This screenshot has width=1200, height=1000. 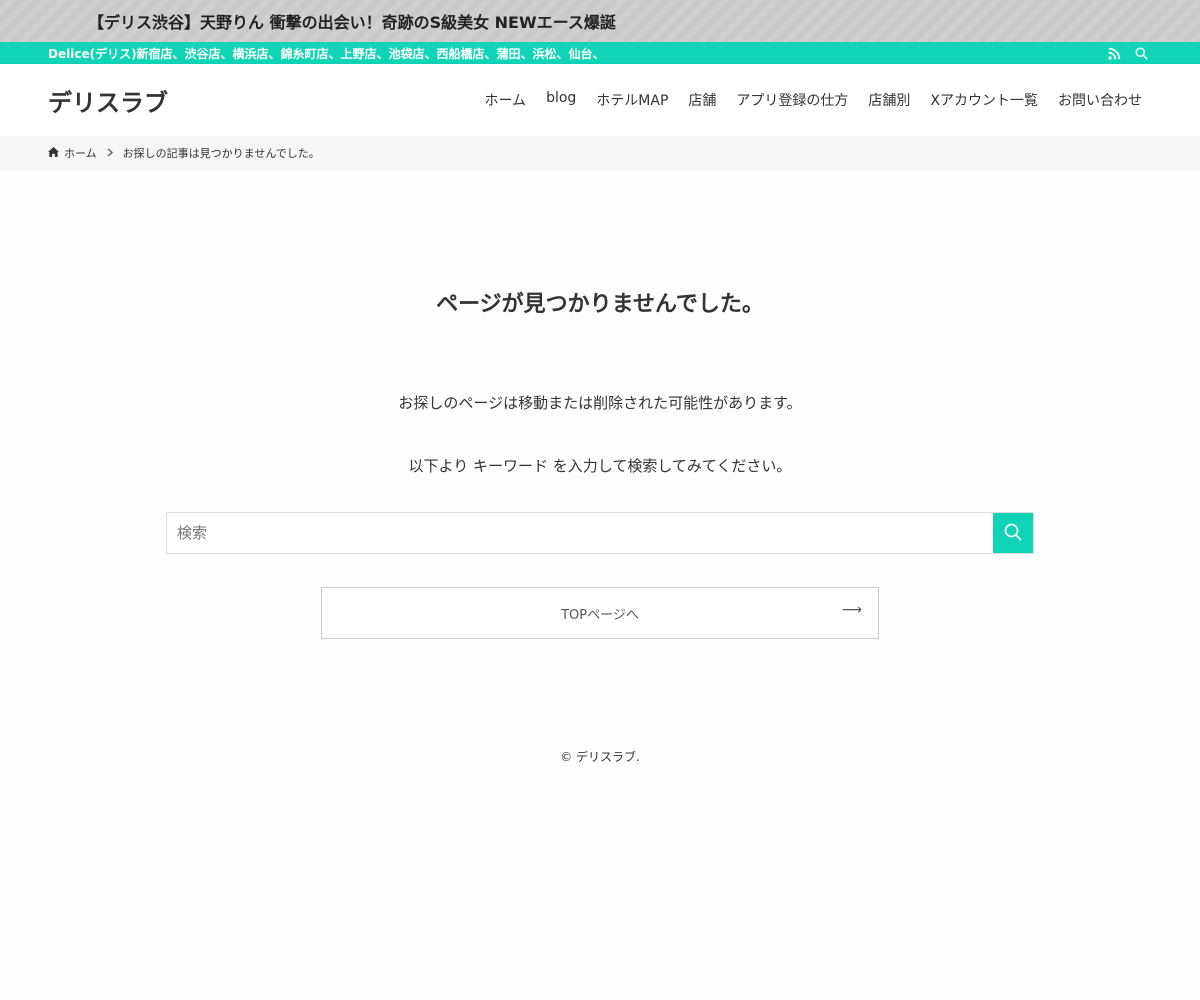 What do you see at coordinates (80, 153) in the screenshot?
I see `breadcrumb-home-label: ホーム` at bounding box center [80, 153].